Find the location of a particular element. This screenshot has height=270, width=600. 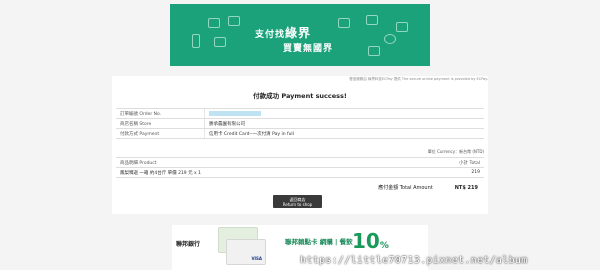

total-value: NT$ 219 is located at coordinates (466, 188).